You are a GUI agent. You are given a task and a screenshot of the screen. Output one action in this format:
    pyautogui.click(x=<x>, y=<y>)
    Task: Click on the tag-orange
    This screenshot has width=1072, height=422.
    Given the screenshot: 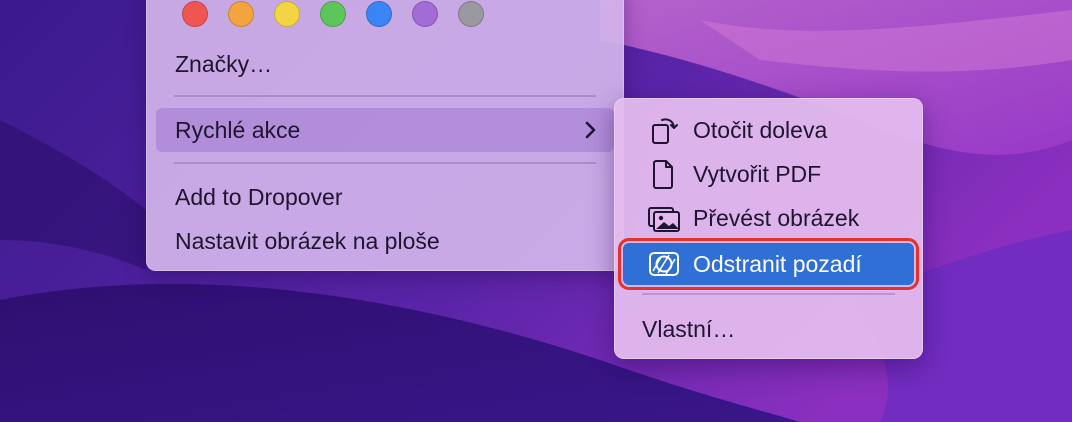 What is the action you would take?
    pyautogui.click(x=241, y=14)
    